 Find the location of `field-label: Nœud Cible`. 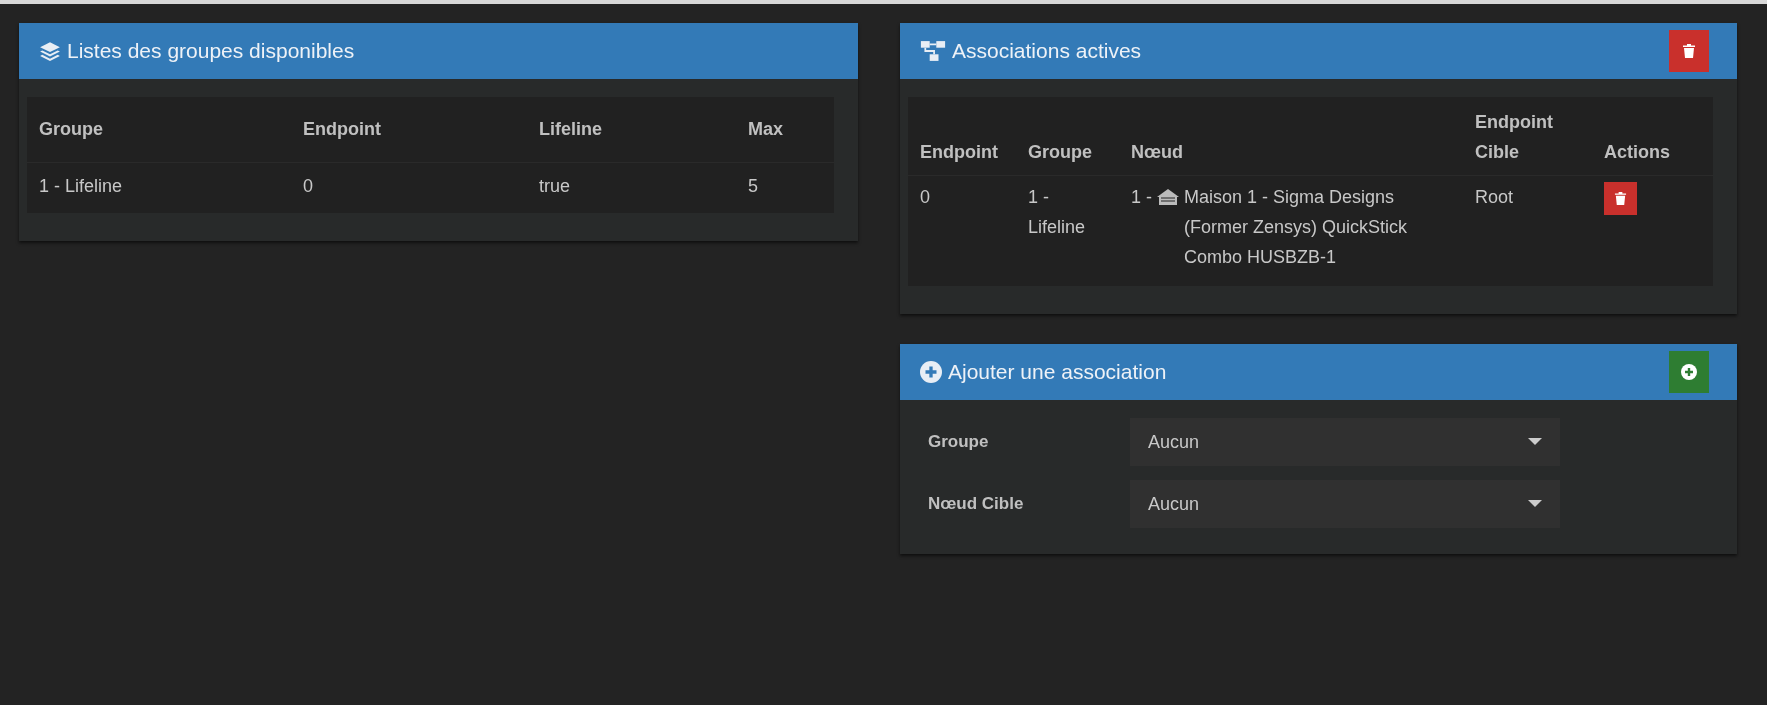

field-label: Nœud Cible is located at coordinates (976, 504).